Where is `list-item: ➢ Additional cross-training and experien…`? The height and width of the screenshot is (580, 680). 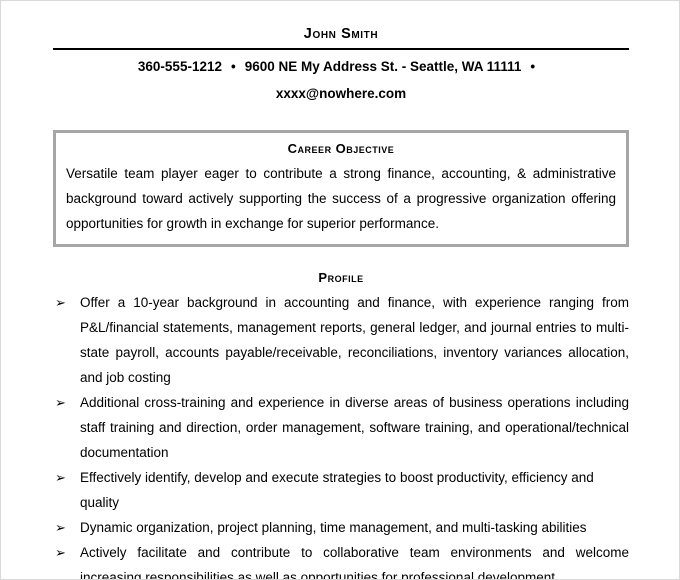 list-item: ➢ Additional cross-training and experien… is located at coordinates (341, 427).